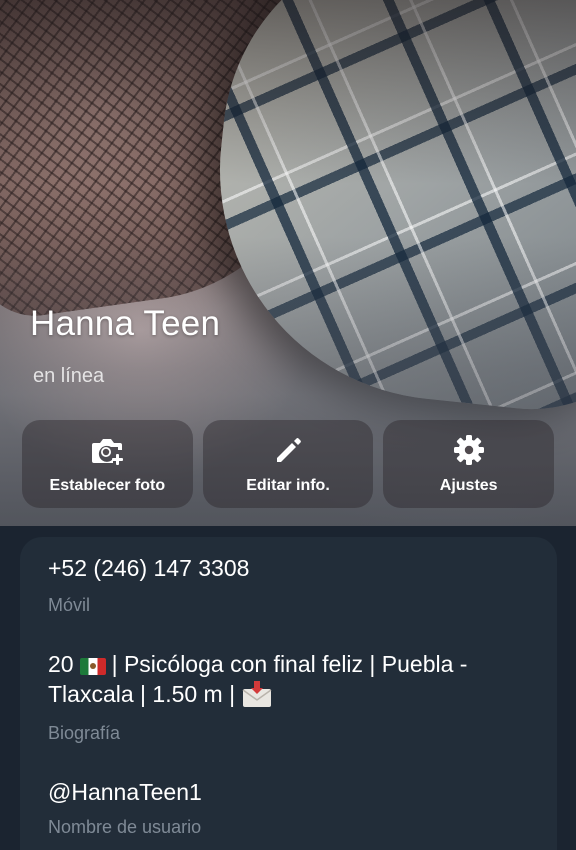 The image size is (576, 850). What do you see at coordinates (69, 376) in the screenshot?
I see `online-status: en línea` at bounding box center [69, 376].